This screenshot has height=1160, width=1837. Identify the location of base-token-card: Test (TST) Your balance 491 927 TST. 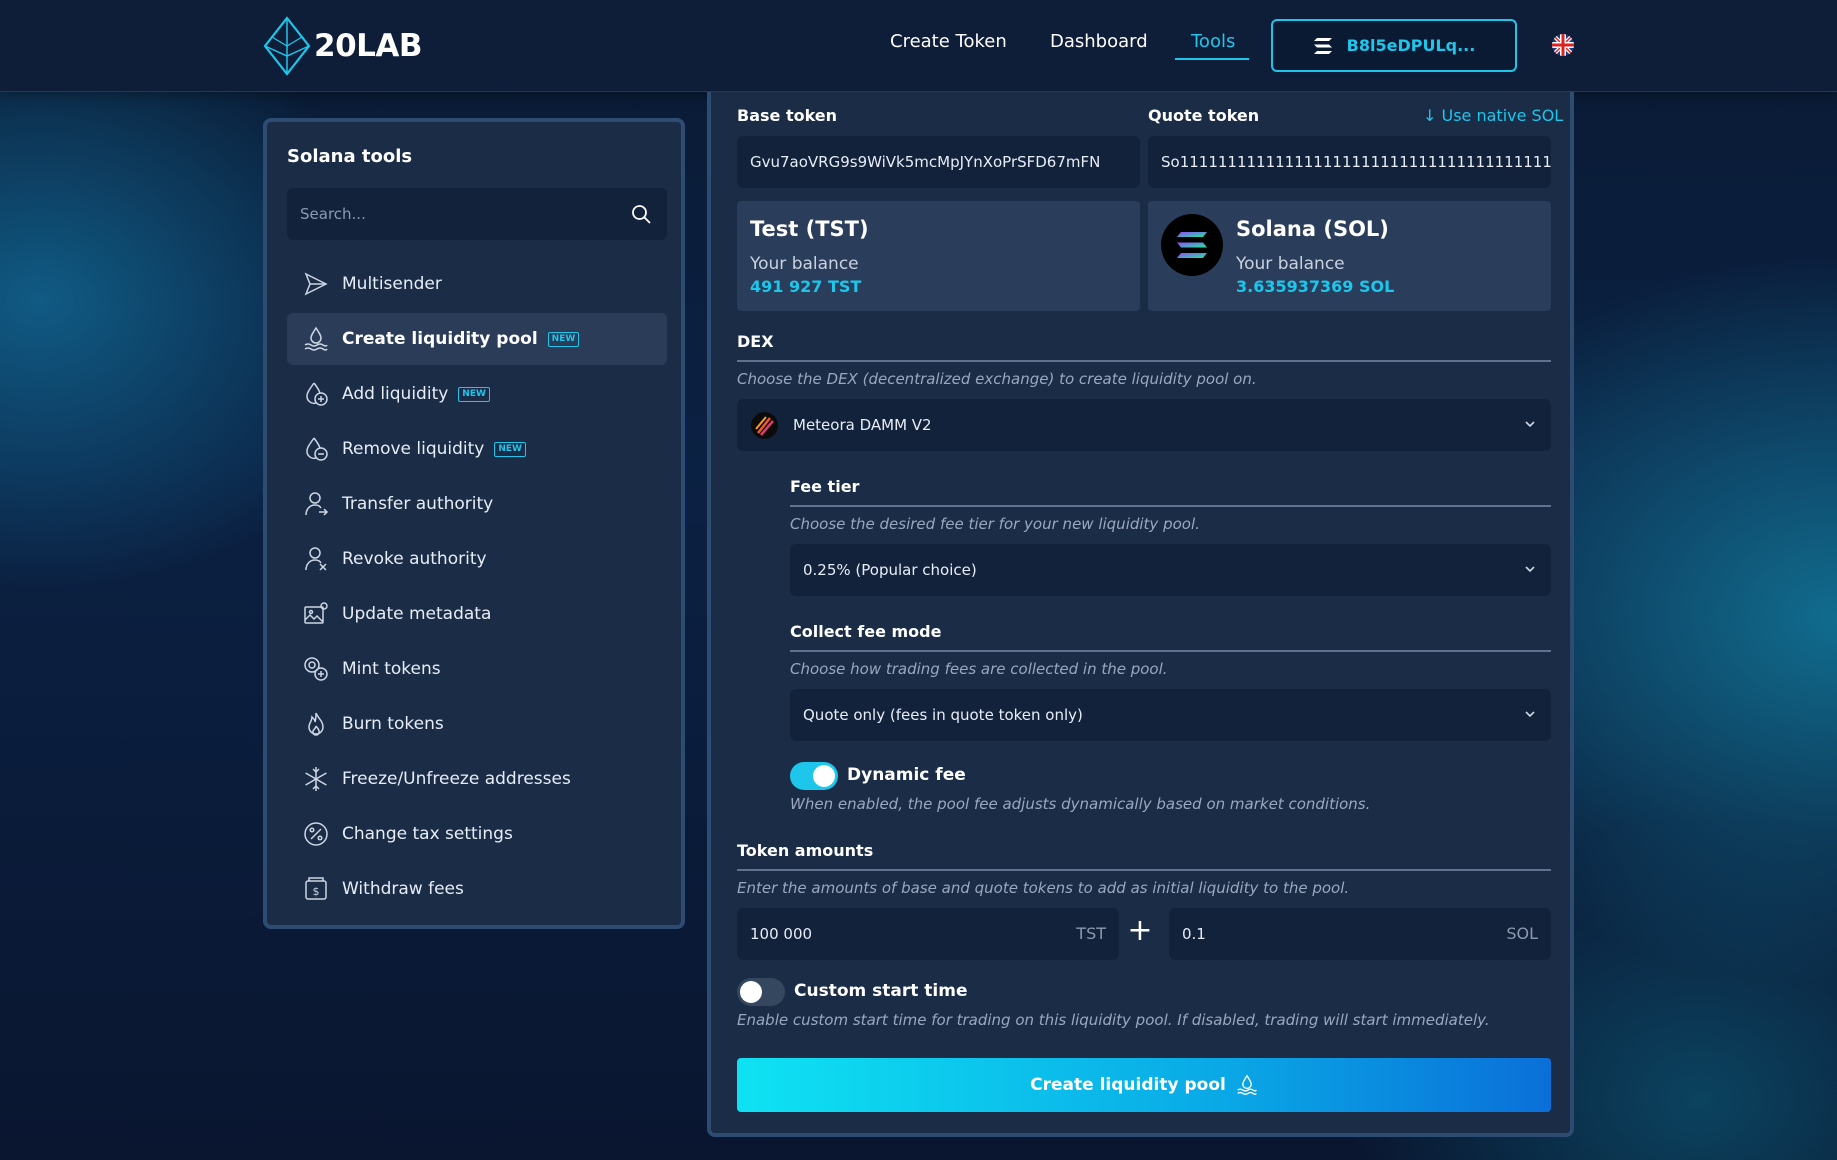
(938, 256).